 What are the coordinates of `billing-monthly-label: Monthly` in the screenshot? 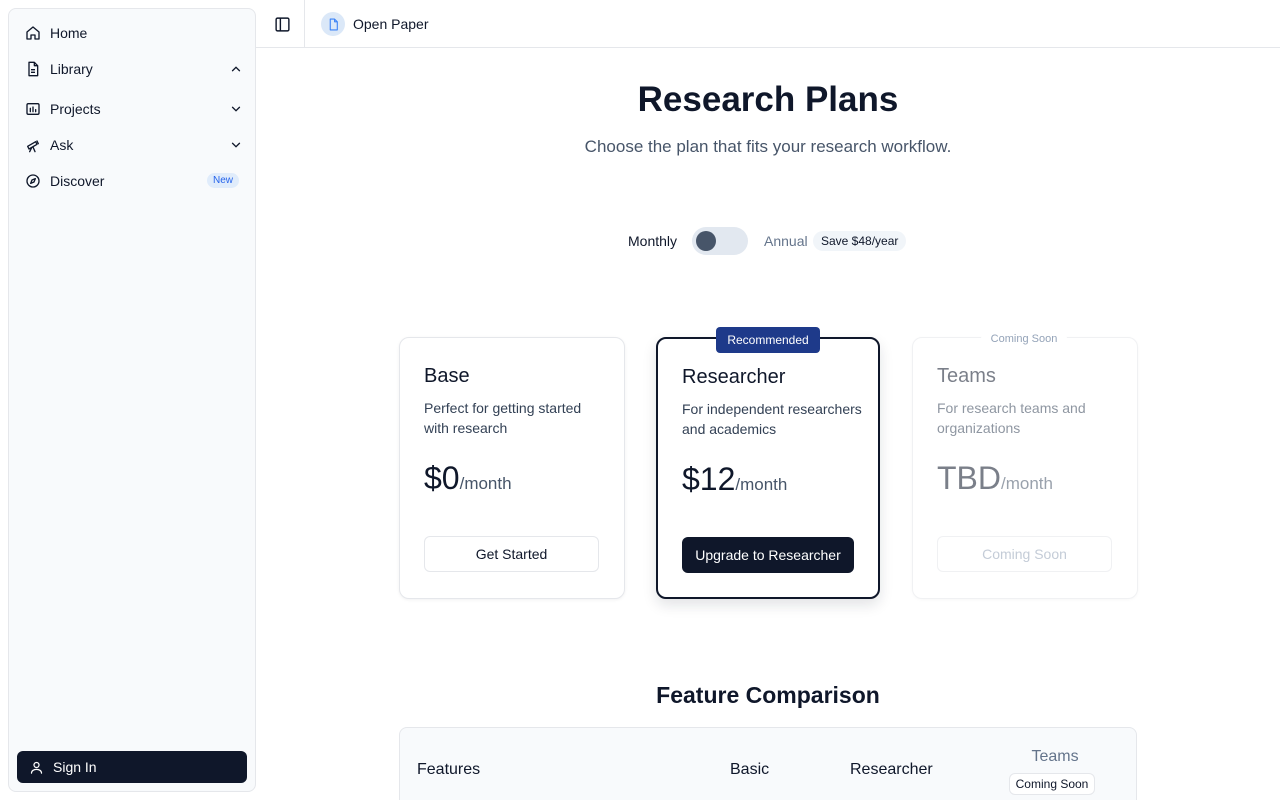 It's located at (652, 241).